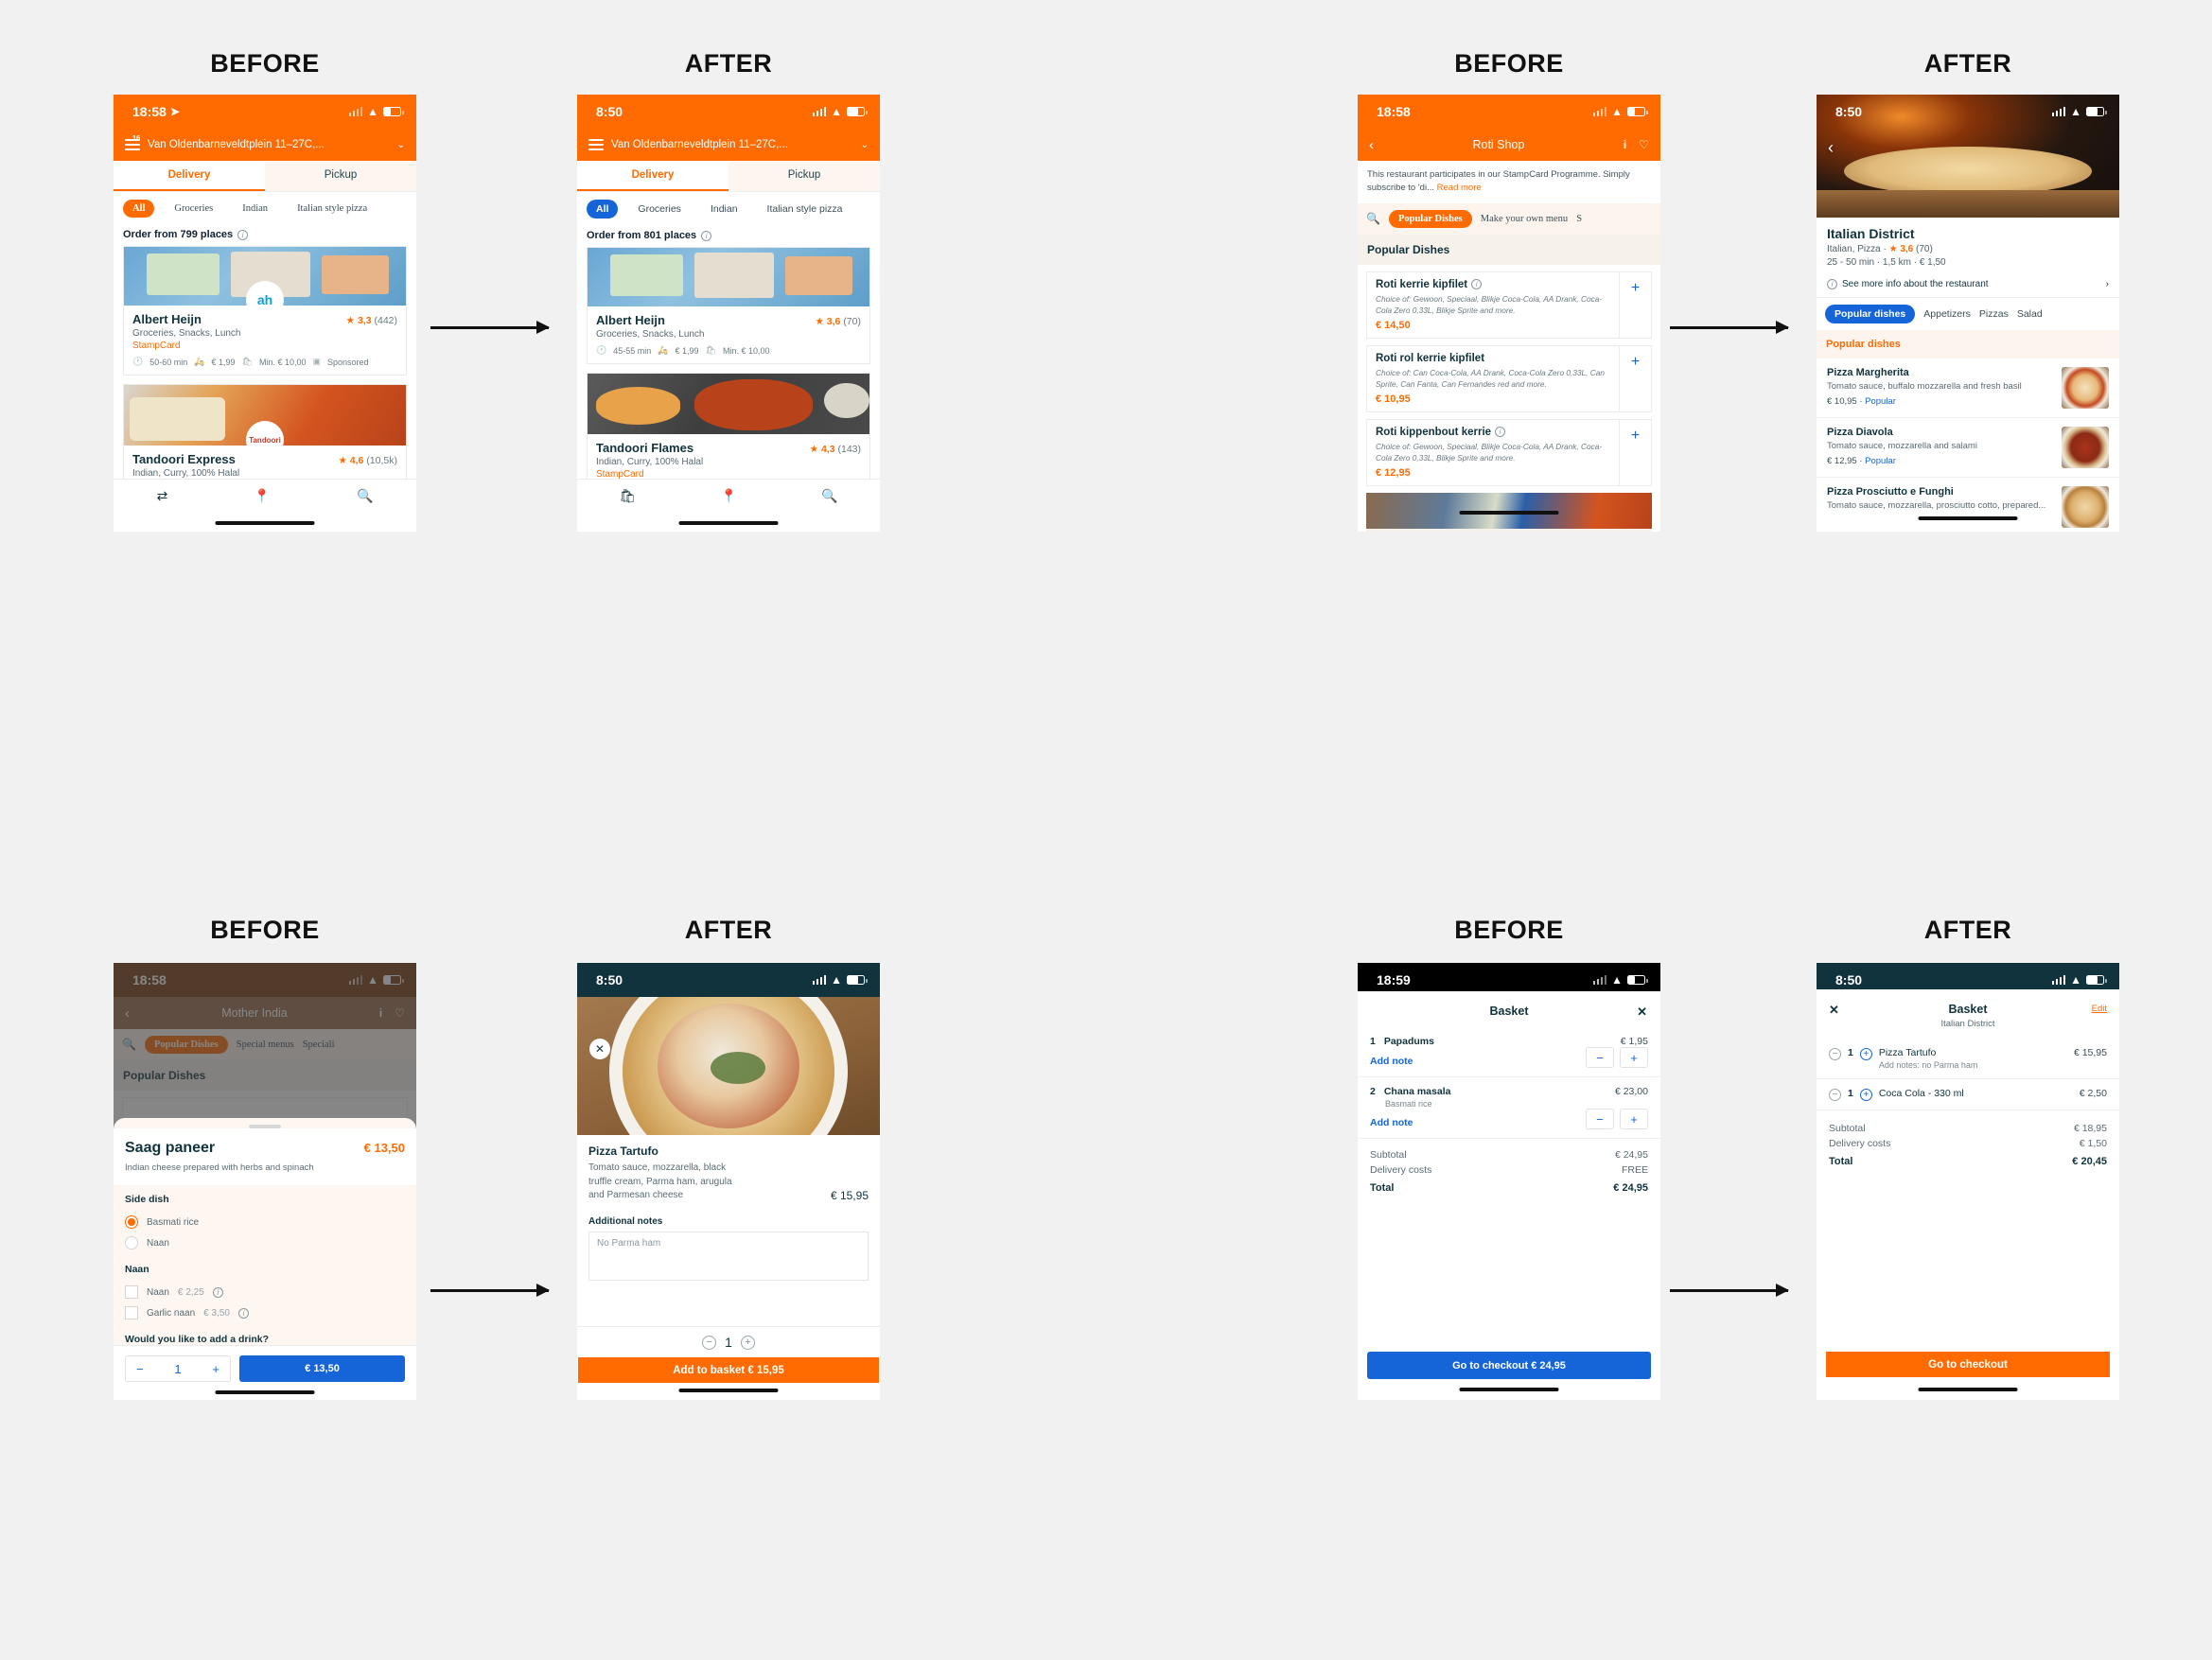 This screenshot has width=2212, height=1660. I want to click on read-more-link: Read more, so click(1460, 188).